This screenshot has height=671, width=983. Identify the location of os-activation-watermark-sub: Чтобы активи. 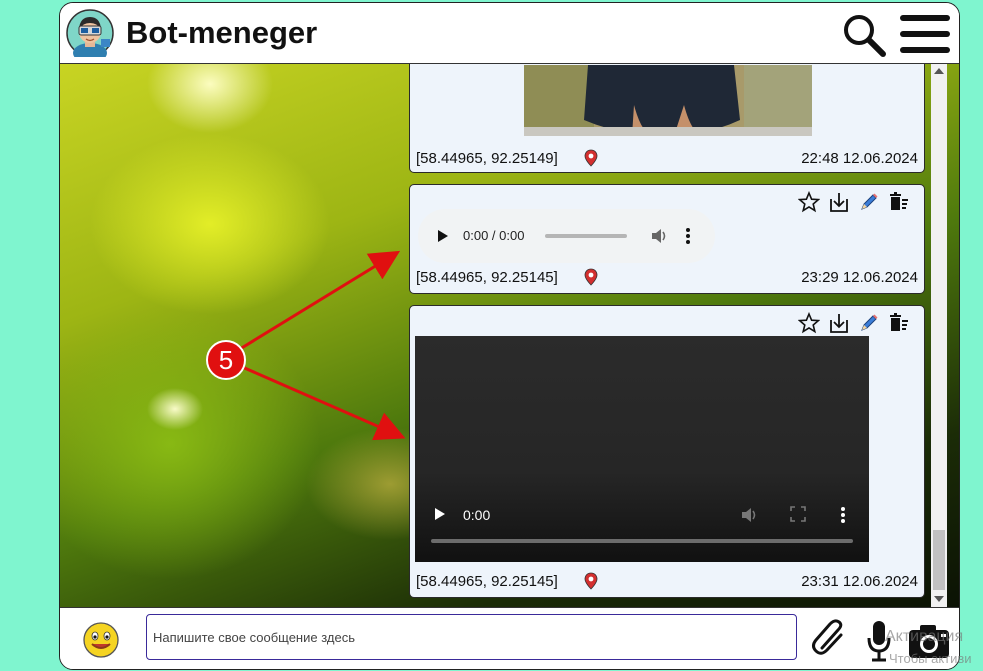
(930, 658).